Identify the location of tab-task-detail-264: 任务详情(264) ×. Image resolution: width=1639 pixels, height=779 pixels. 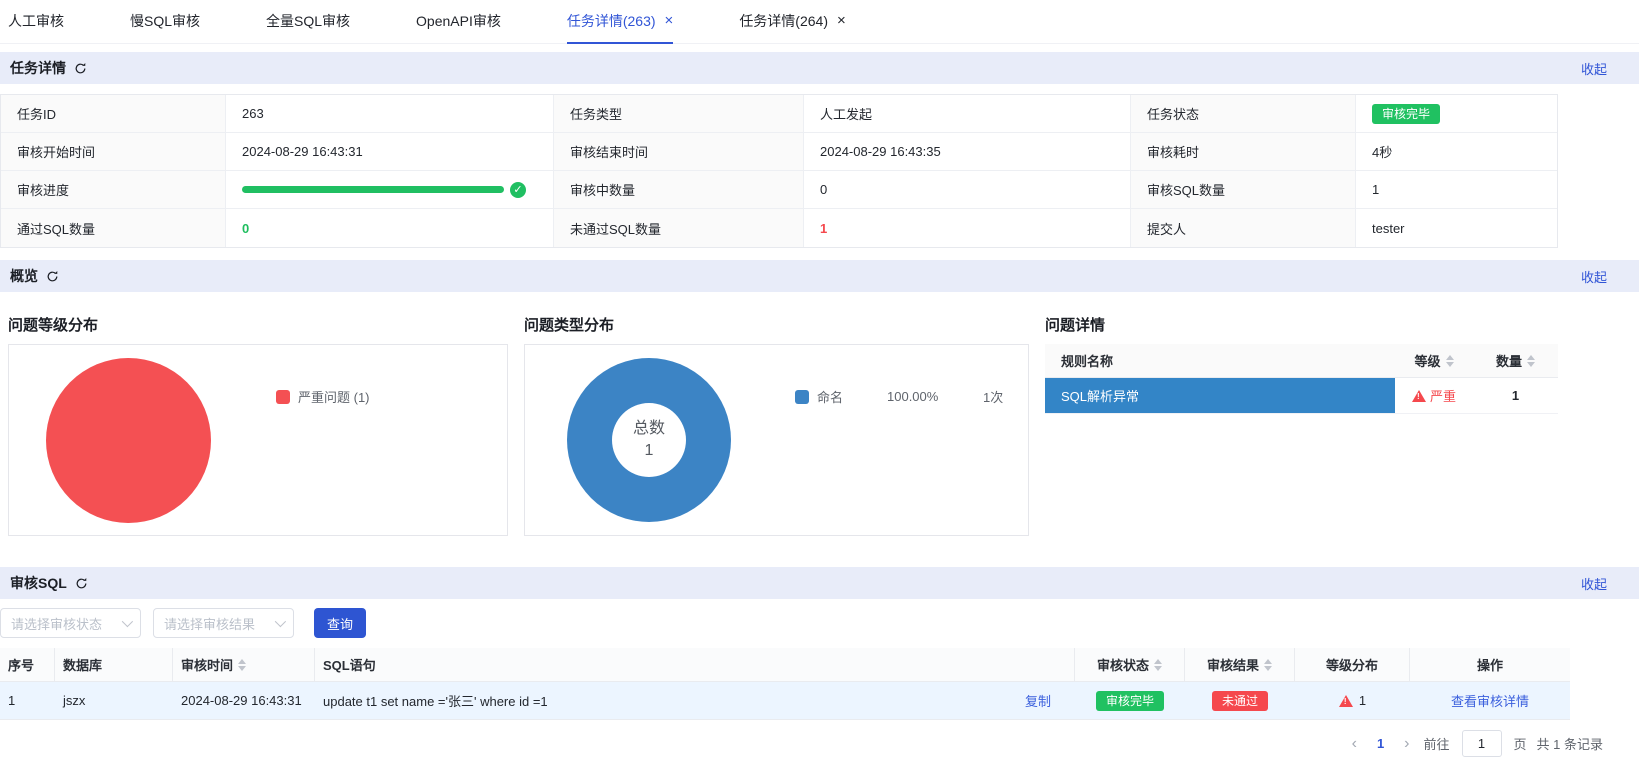
(792, 22).